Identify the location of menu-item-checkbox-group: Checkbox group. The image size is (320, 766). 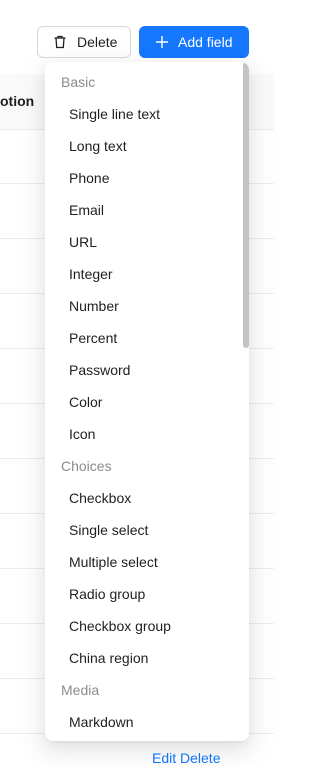
(147, 626).